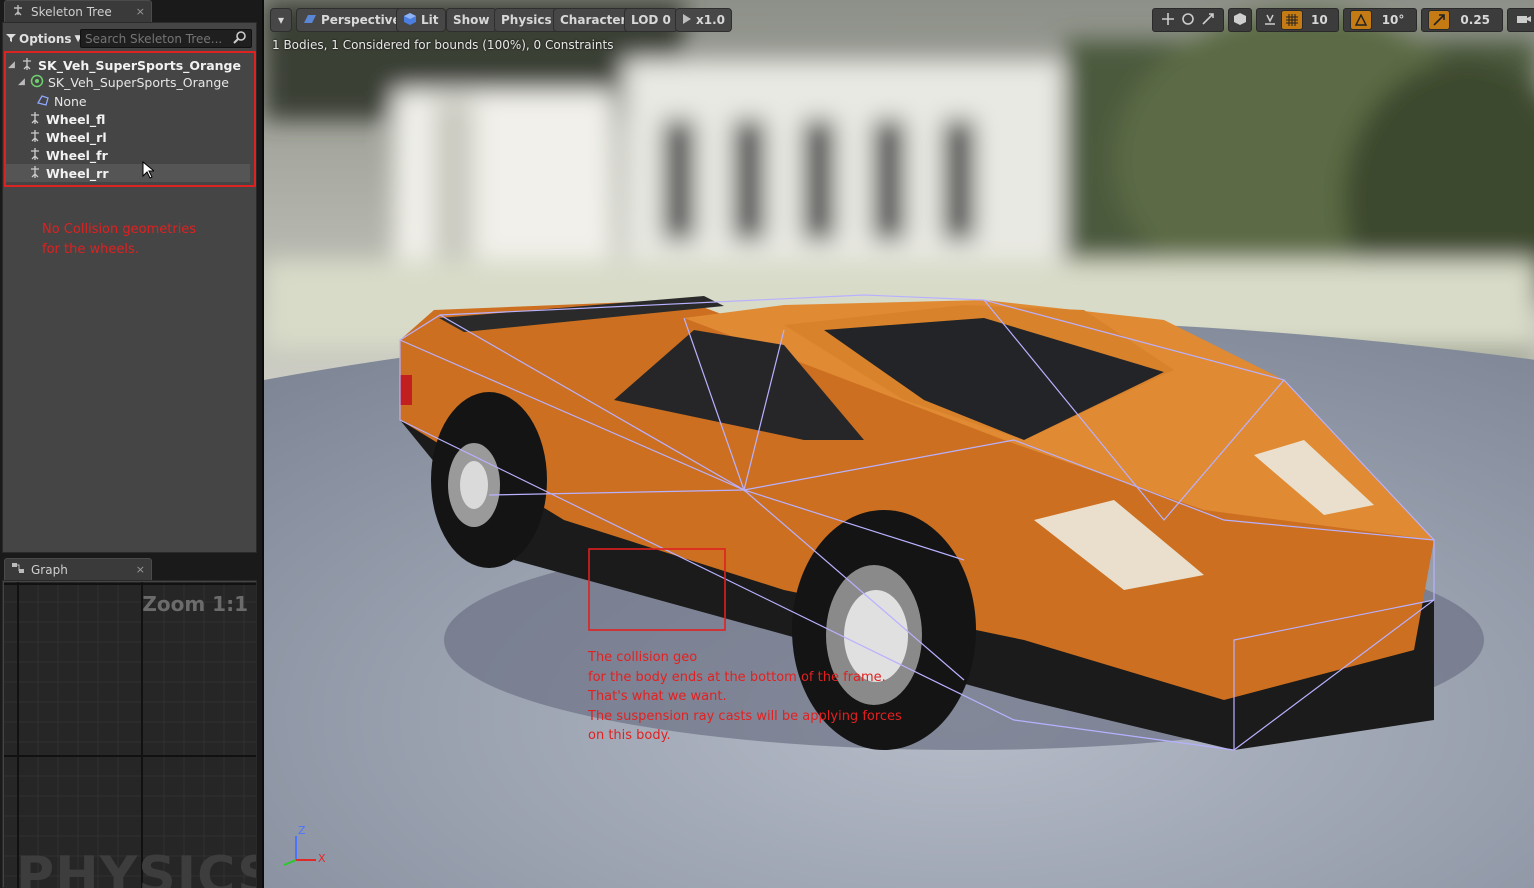  I want to click on lod-label: LOD 0, so click(651, 20).